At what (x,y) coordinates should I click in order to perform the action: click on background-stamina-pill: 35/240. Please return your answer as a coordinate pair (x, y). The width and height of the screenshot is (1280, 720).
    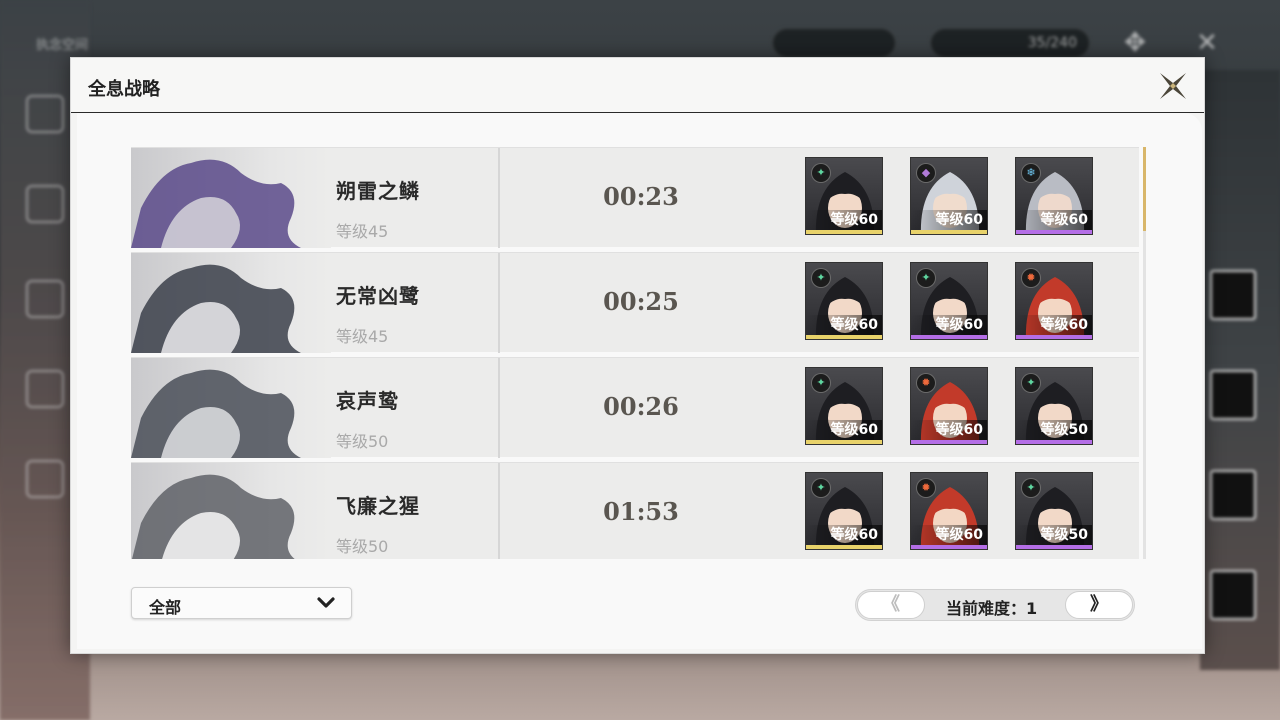
    Looking at the image, I should click on (1010, 43).